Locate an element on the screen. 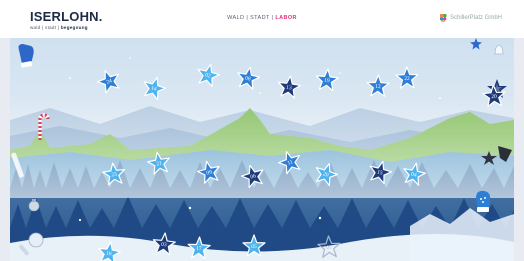 The image size is (524, 261). door-number: 07 is located at coordinates (329, 247).